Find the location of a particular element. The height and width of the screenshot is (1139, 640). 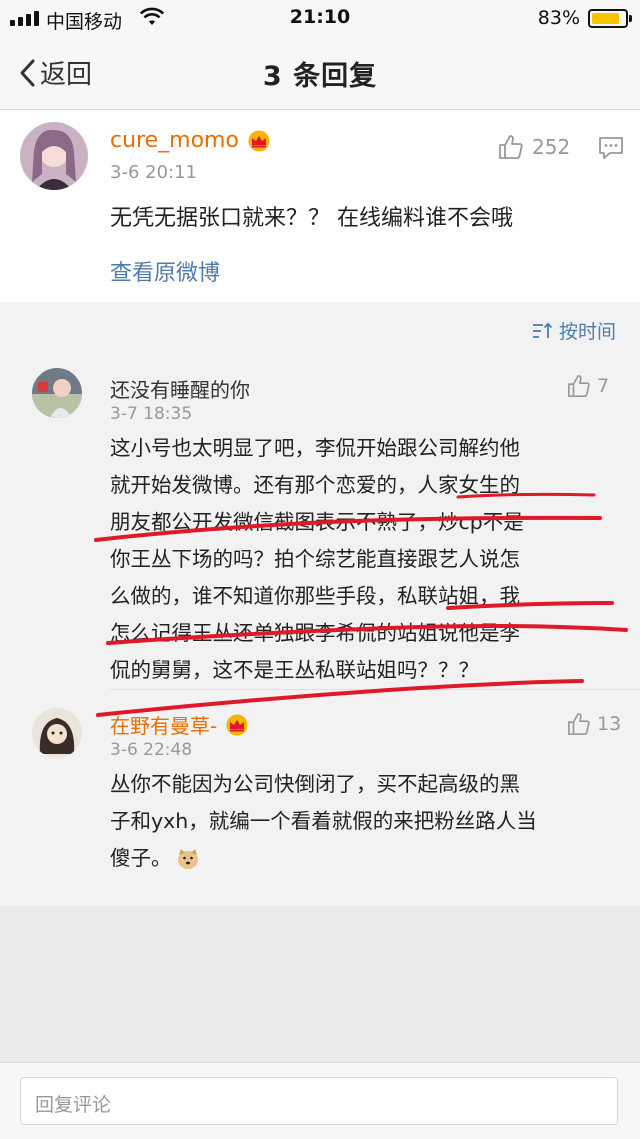

nav-bar: 返回 3 条回复 is located at coordinates (320, 73).